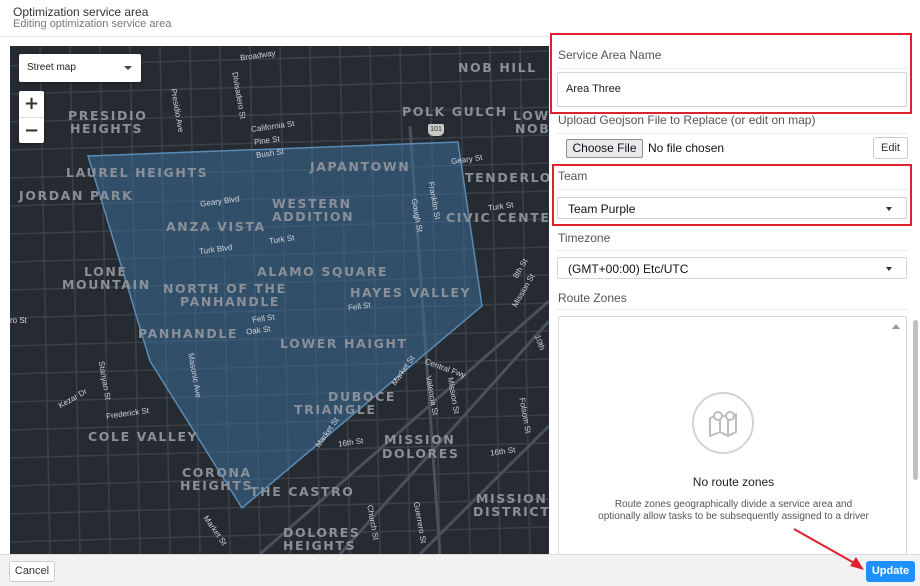 The width and height of the screenshot is (920, 586). Describe the element at coordinates (686, 148) in the screenshot. I see `file-status-text: No file chosen` at that location.